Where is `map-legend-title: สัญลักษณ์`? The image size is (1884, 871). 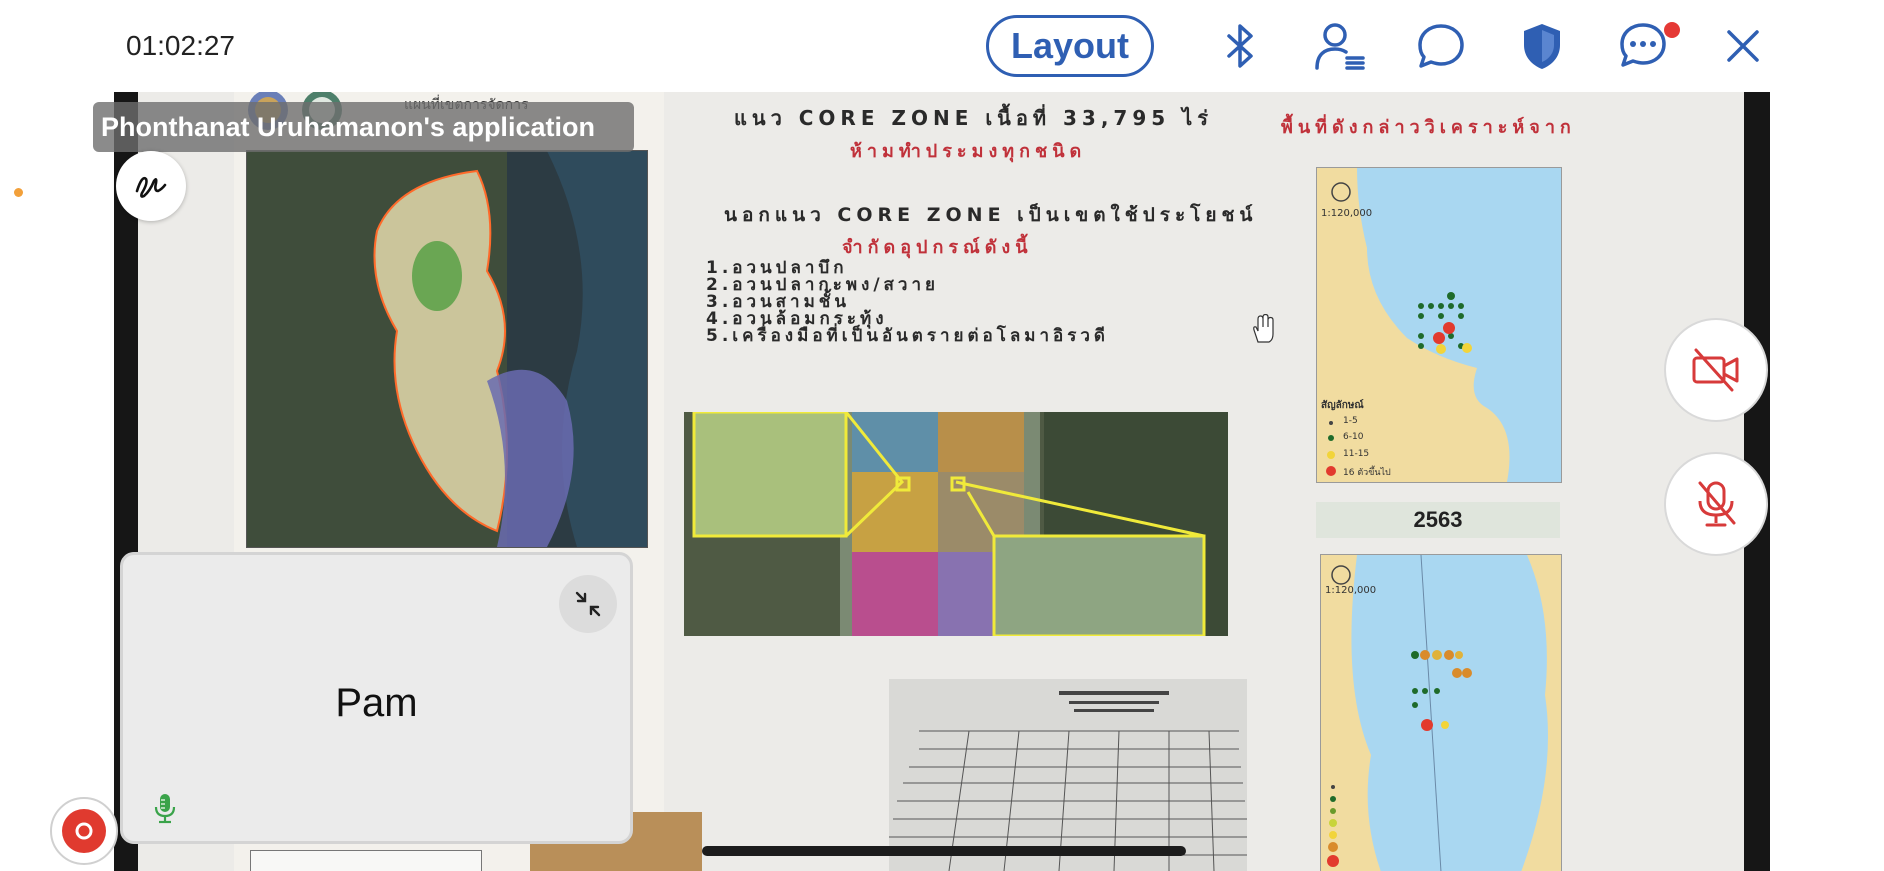
map-legend-title: สัญลักษณ์ is located at coordinates (1342, 405).